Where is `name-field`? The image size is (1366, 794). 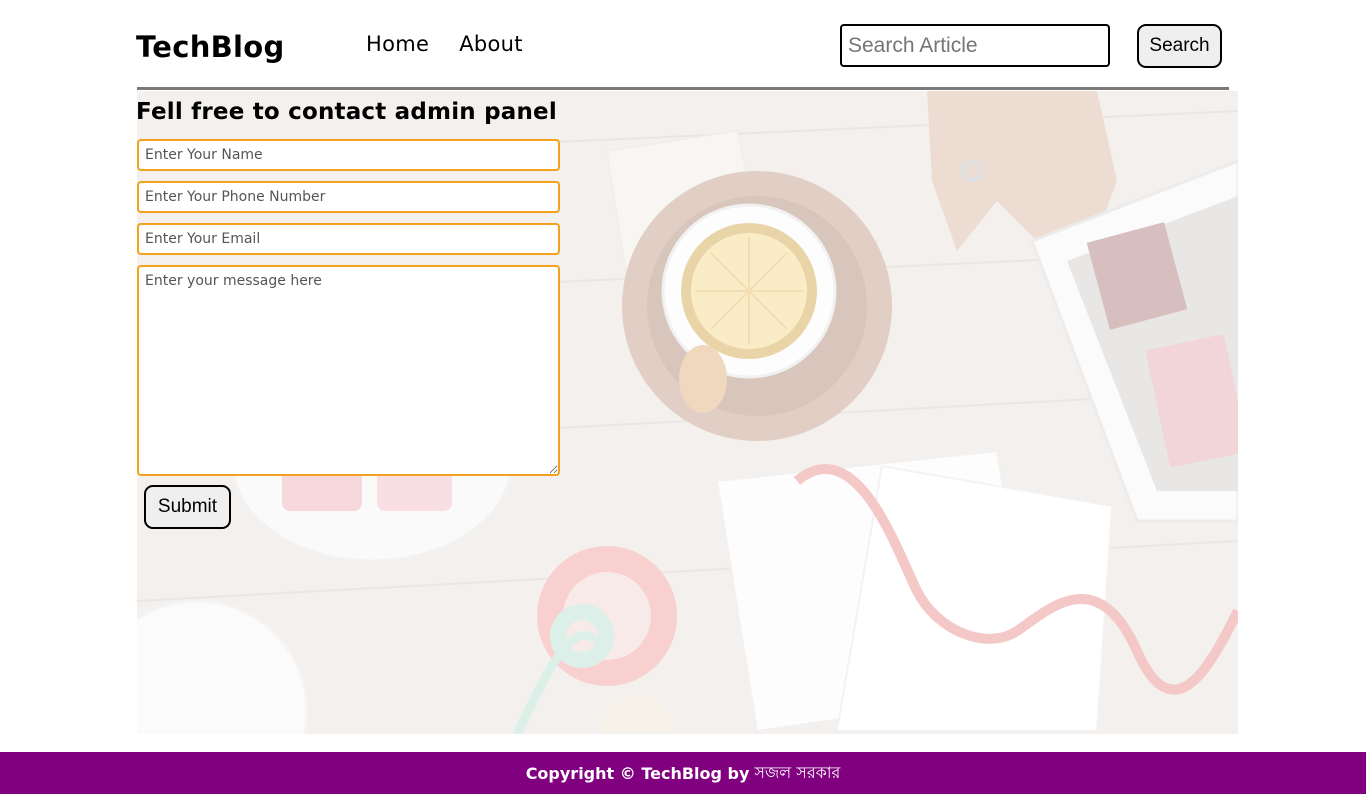 name-field is located at coordinates (348, 155).